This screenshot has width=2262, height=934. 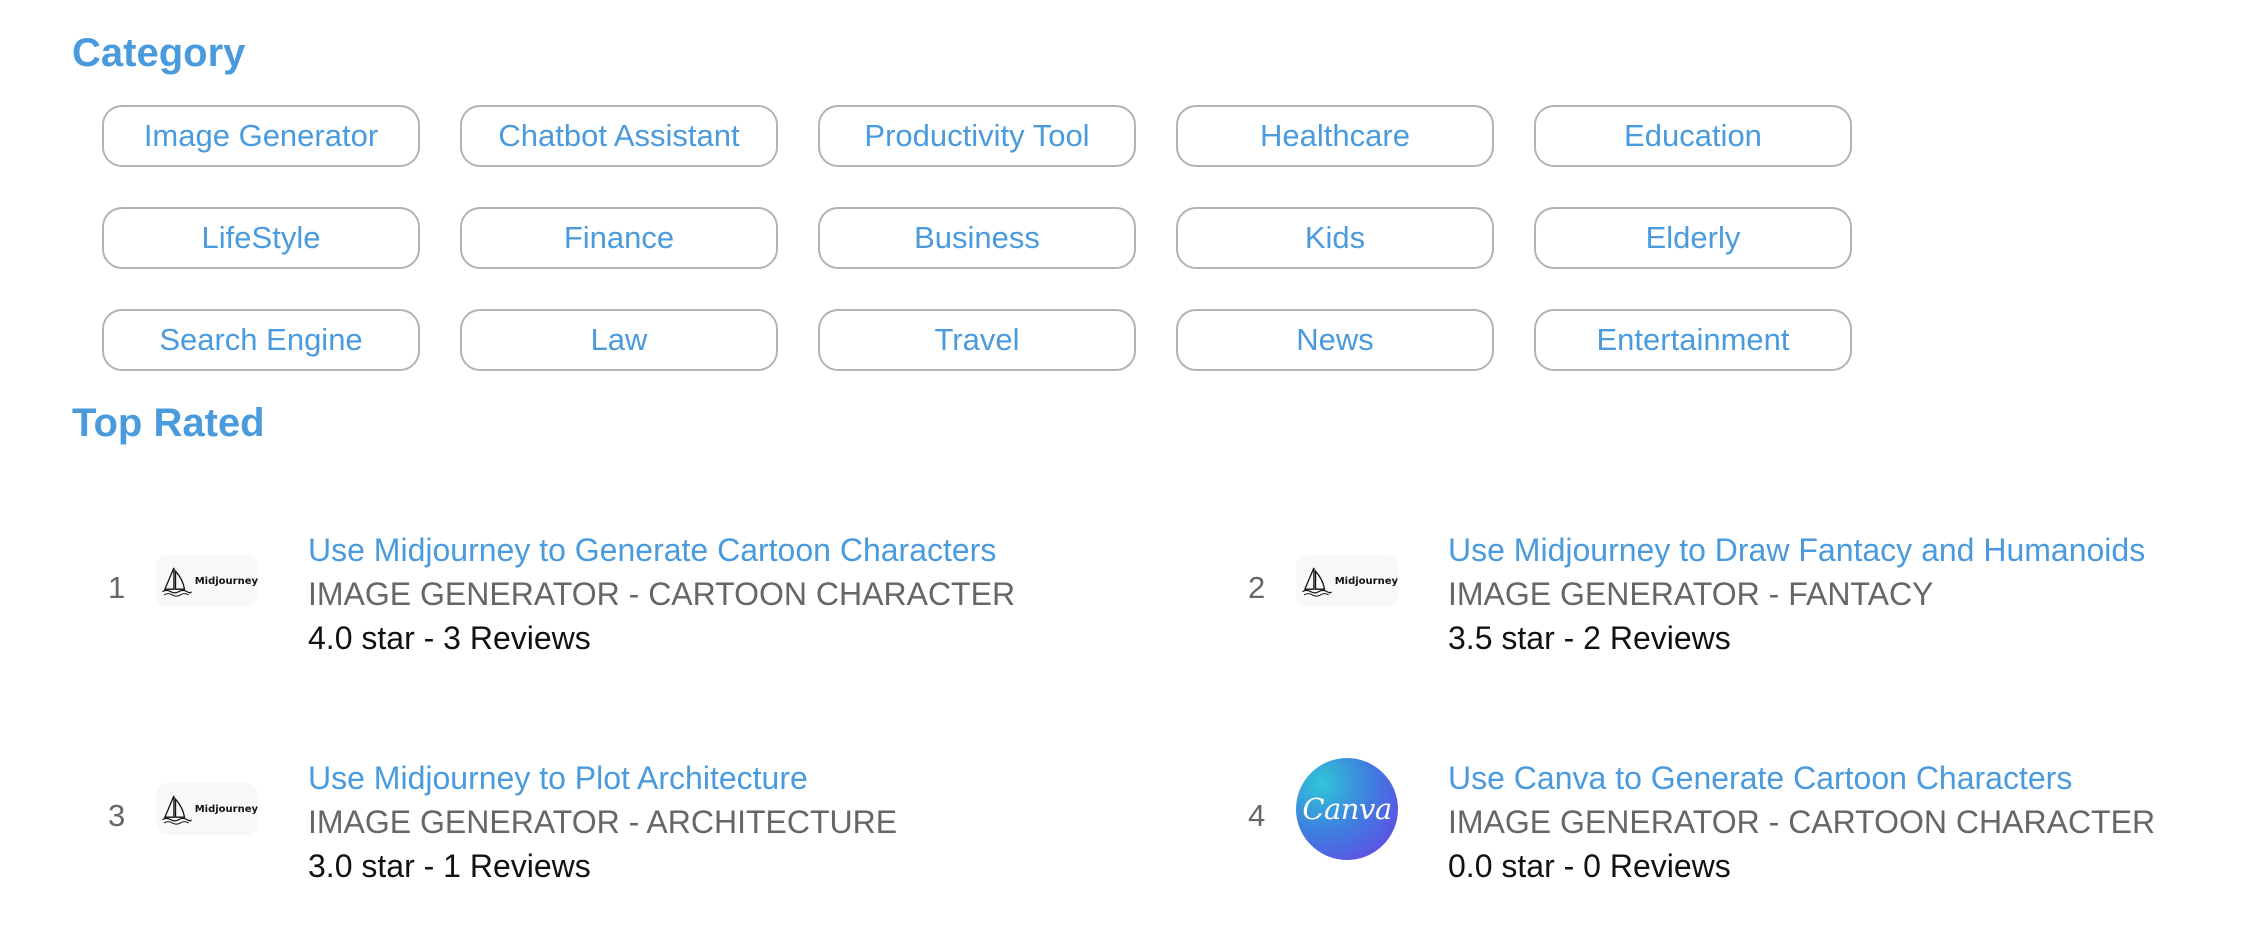 What do you see at coordinates (117, 587) in the screenshot?
I see `rank-number: 1` at bounding box center [117, 587].